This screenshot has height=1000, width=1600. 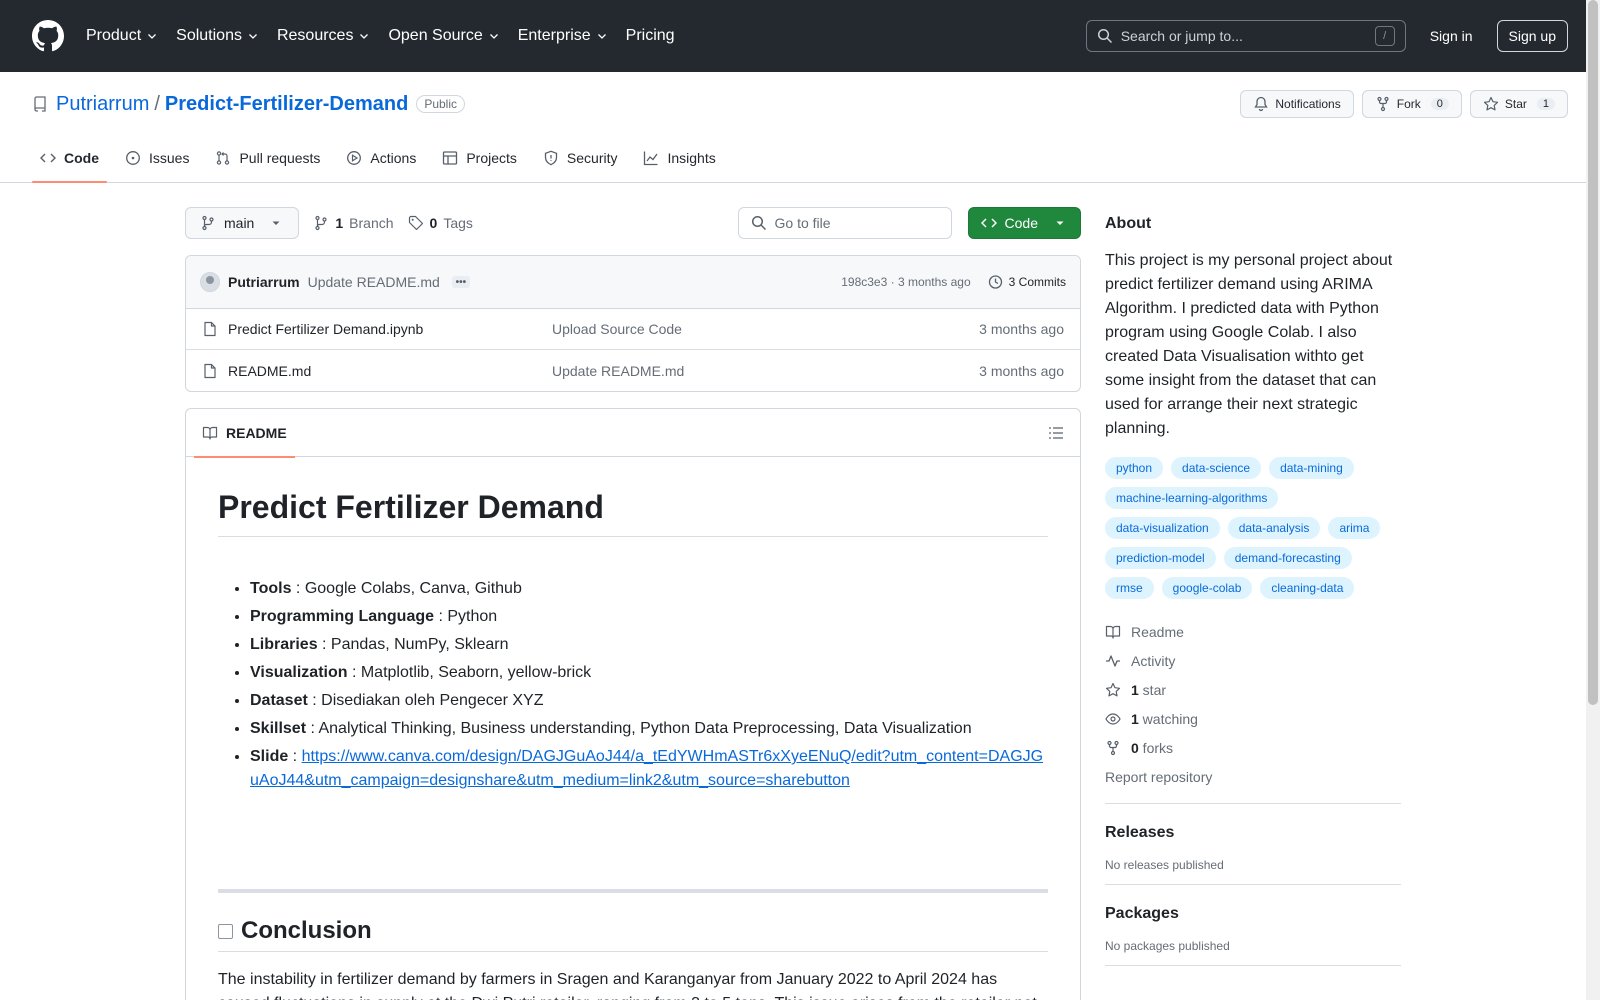 I want to click on nav-pricing: Pricing, so click(x=650, y=36).